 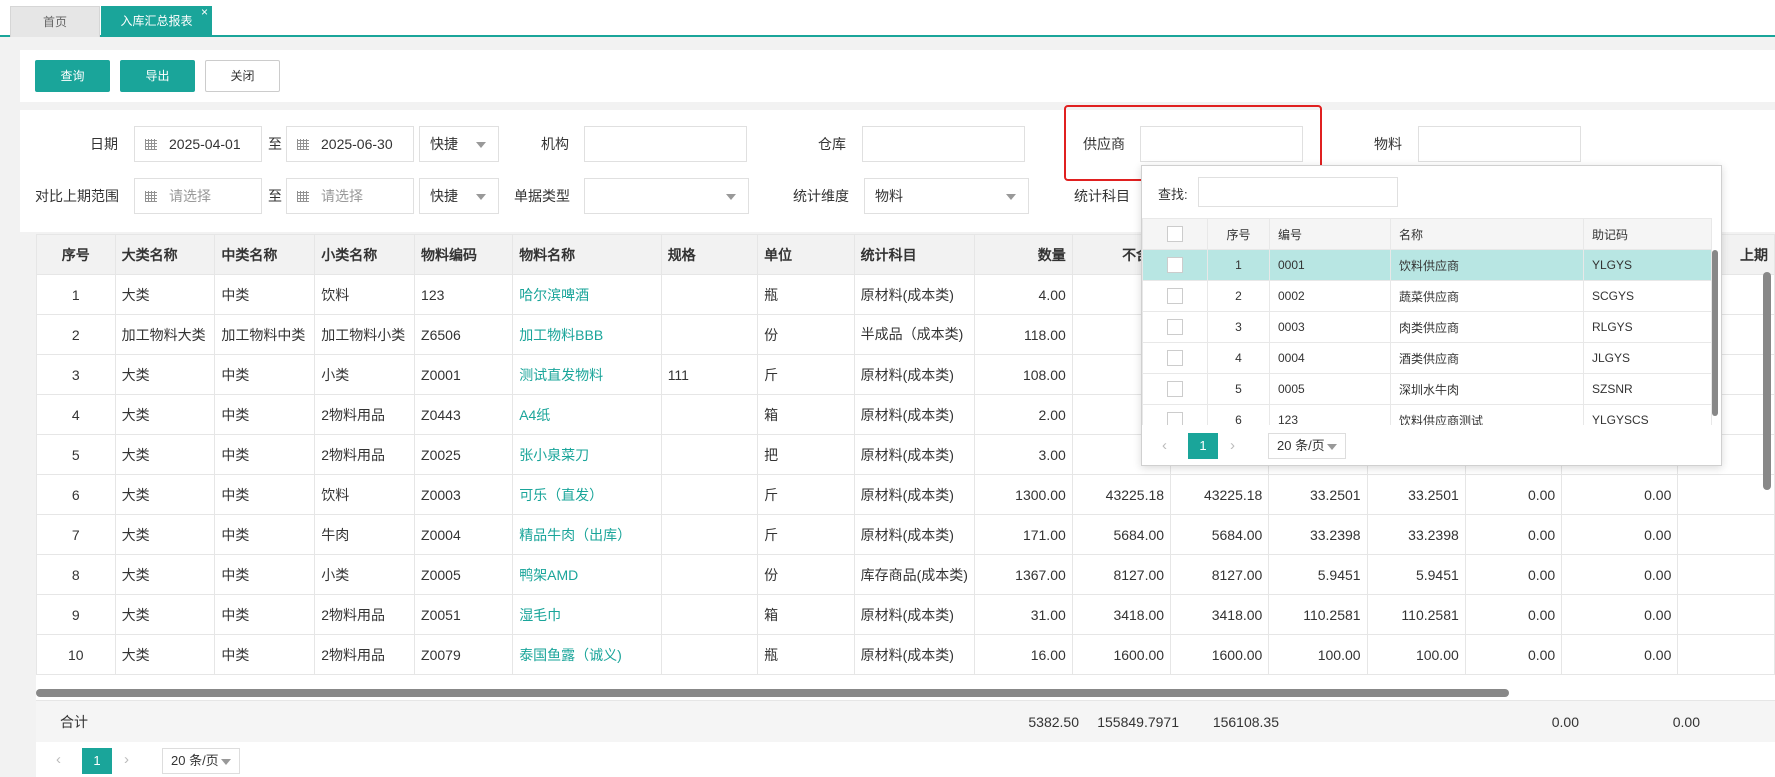 What do you see at coordinates (806, 534) in the screenshot?
I see `table-cell: 斤` at bounding box center [806, 534].